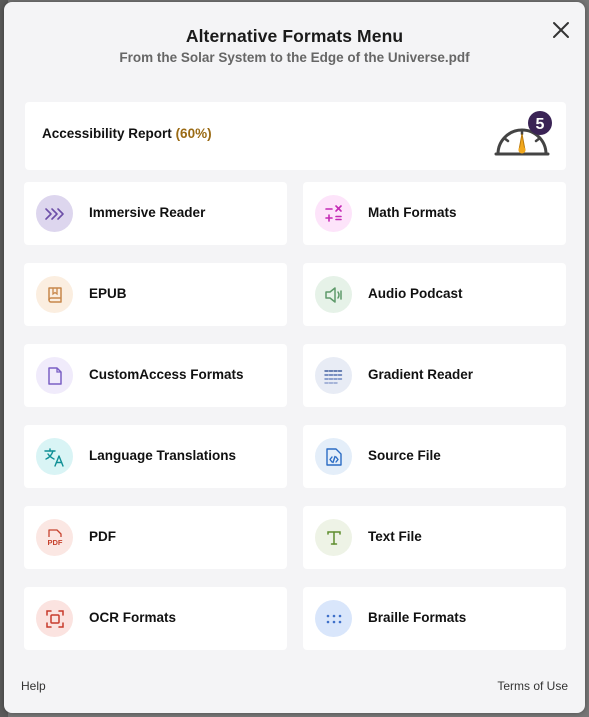  Describe the element at coordinates (523, 133) in the screenshot. I see `gauge-icon: 5` at that location.